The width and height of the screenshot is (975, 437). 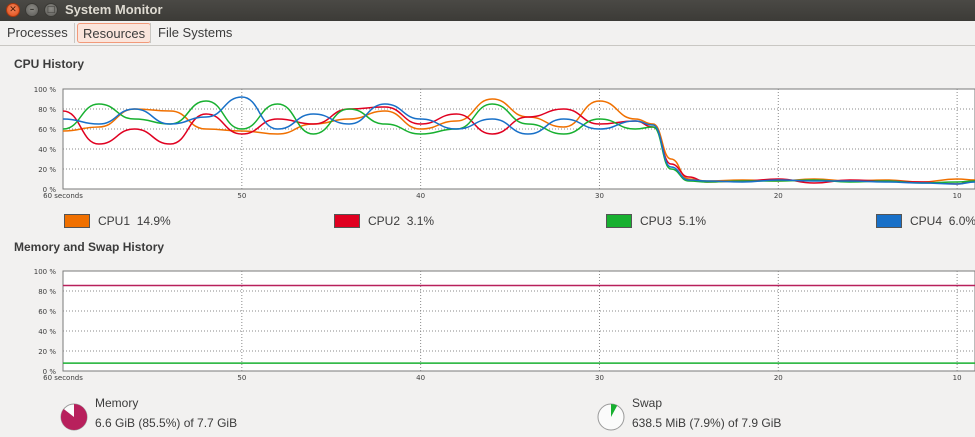 I want to click on memory-y-tick-label: 60 %, so click(x=47, y=312).